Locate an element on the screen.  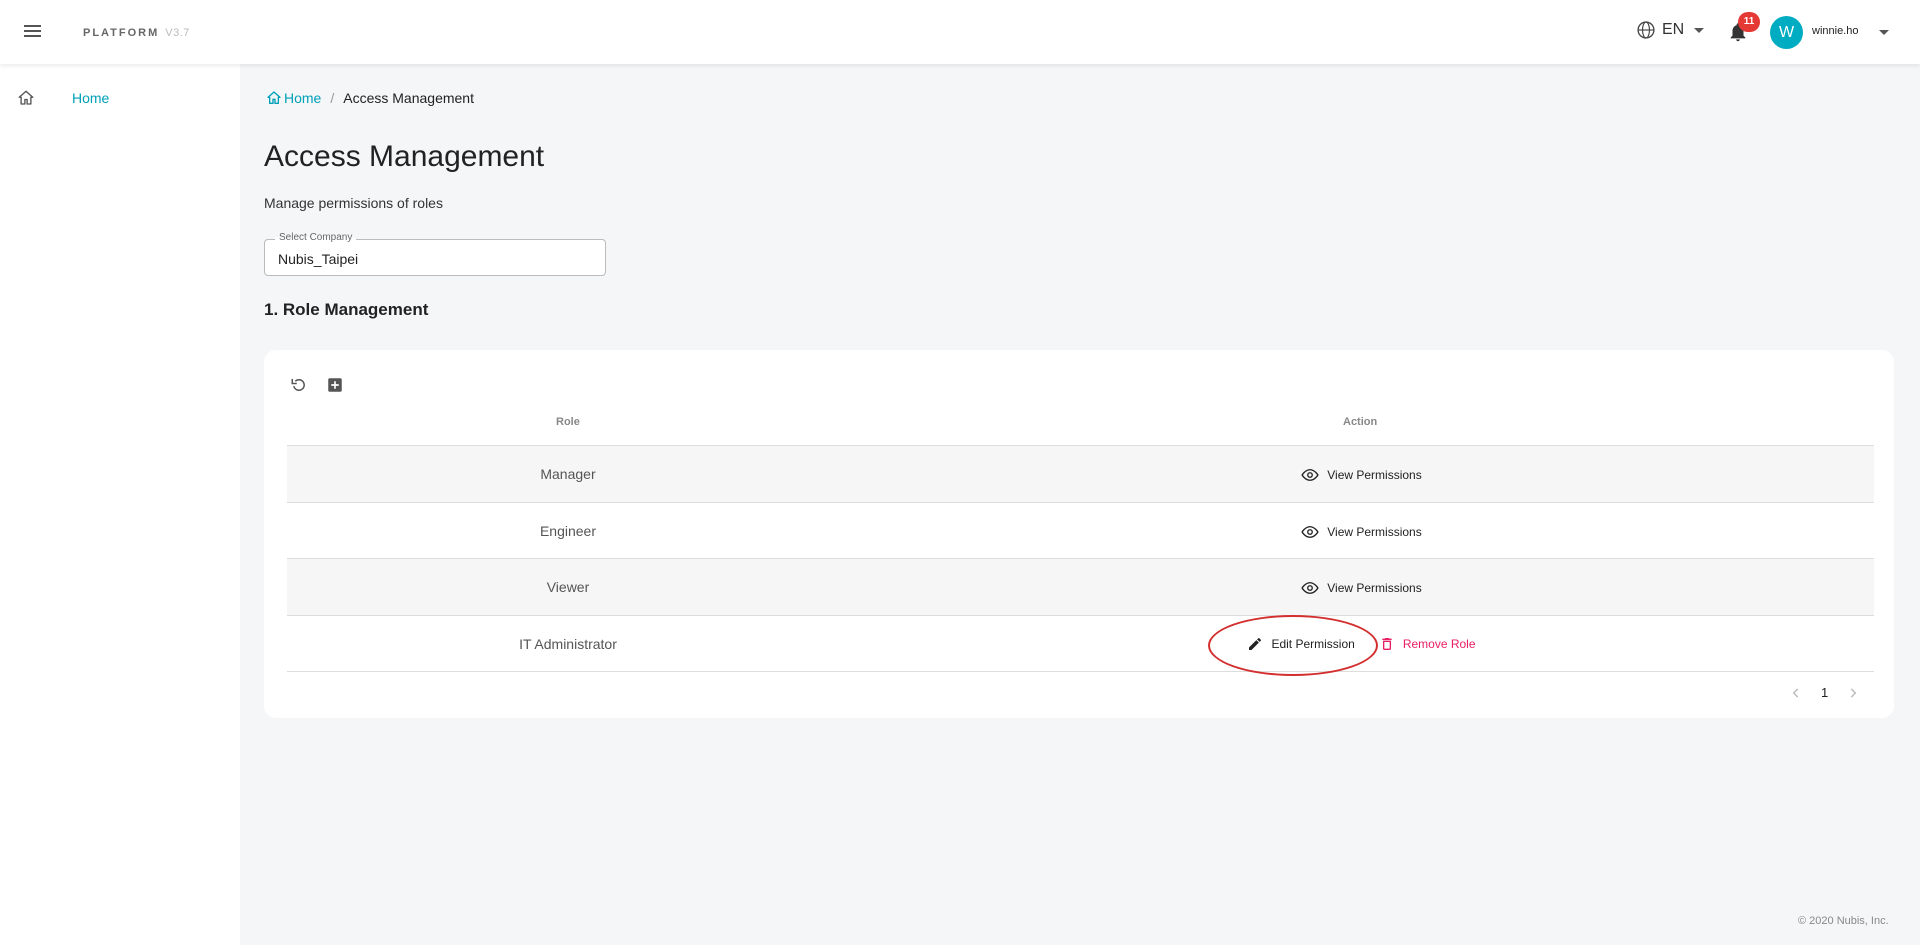
company-select-value: Nubis_Taipei is located at coordinates (318, 259).